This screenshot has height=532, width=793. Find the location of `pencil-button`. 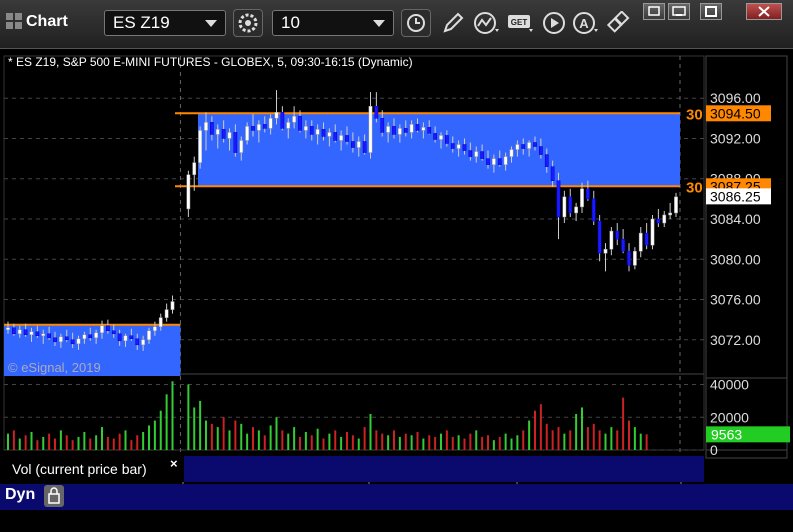

pencil-button is located at coordinates (453, 23).